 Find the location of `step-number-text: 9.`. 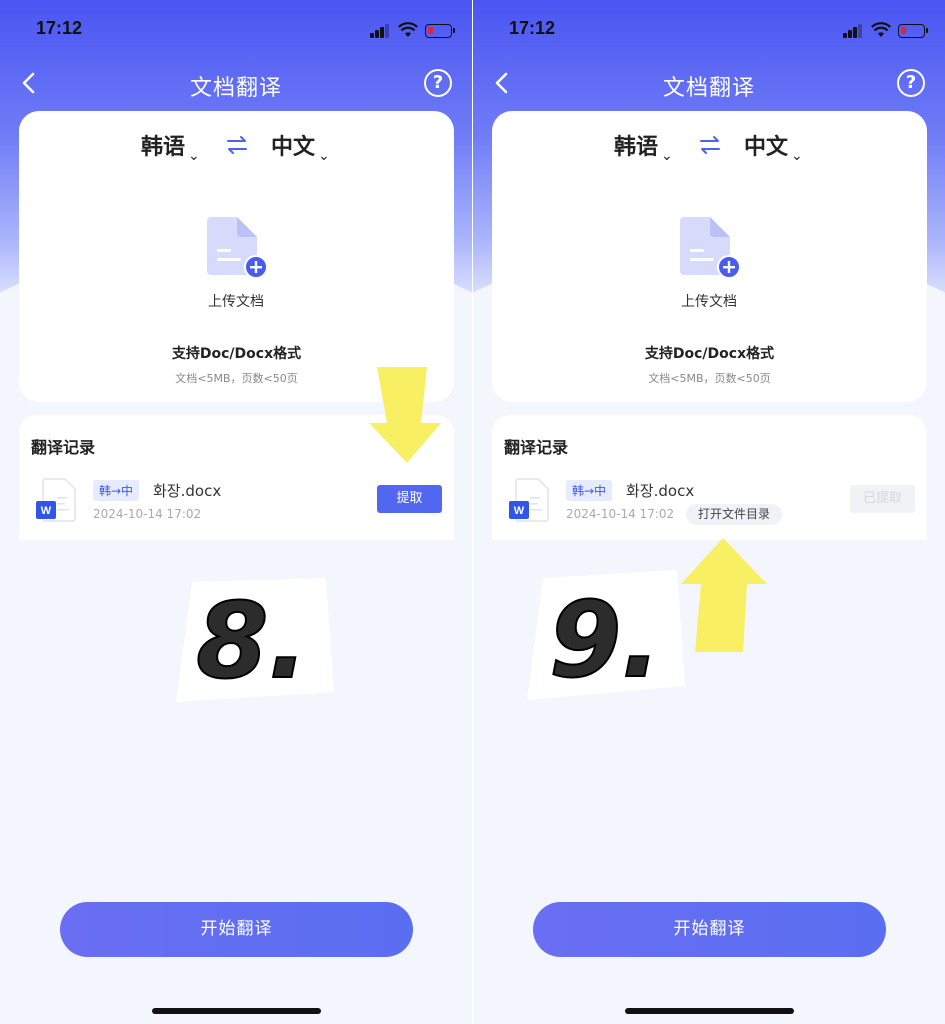

step-number-text: 9. is located at coordinates (605, 640).